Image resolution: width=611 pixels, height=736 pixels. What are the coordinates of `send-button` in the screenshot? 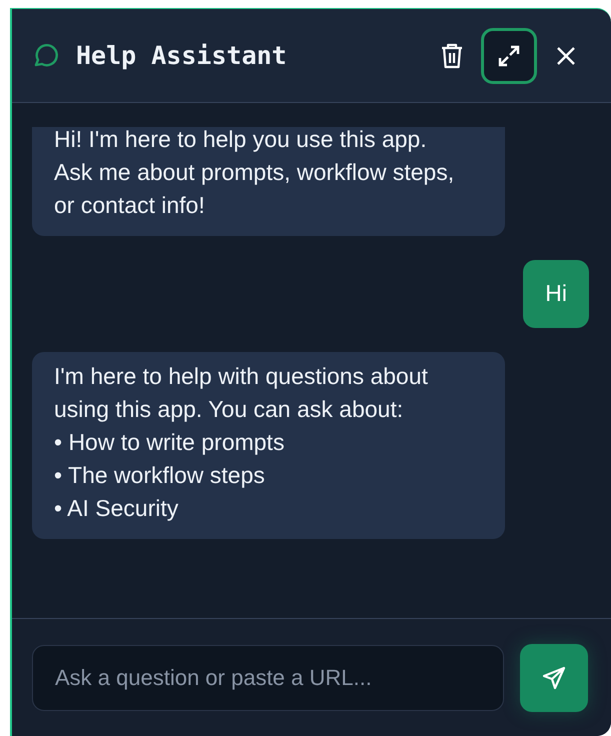 It's located at (554, 678).